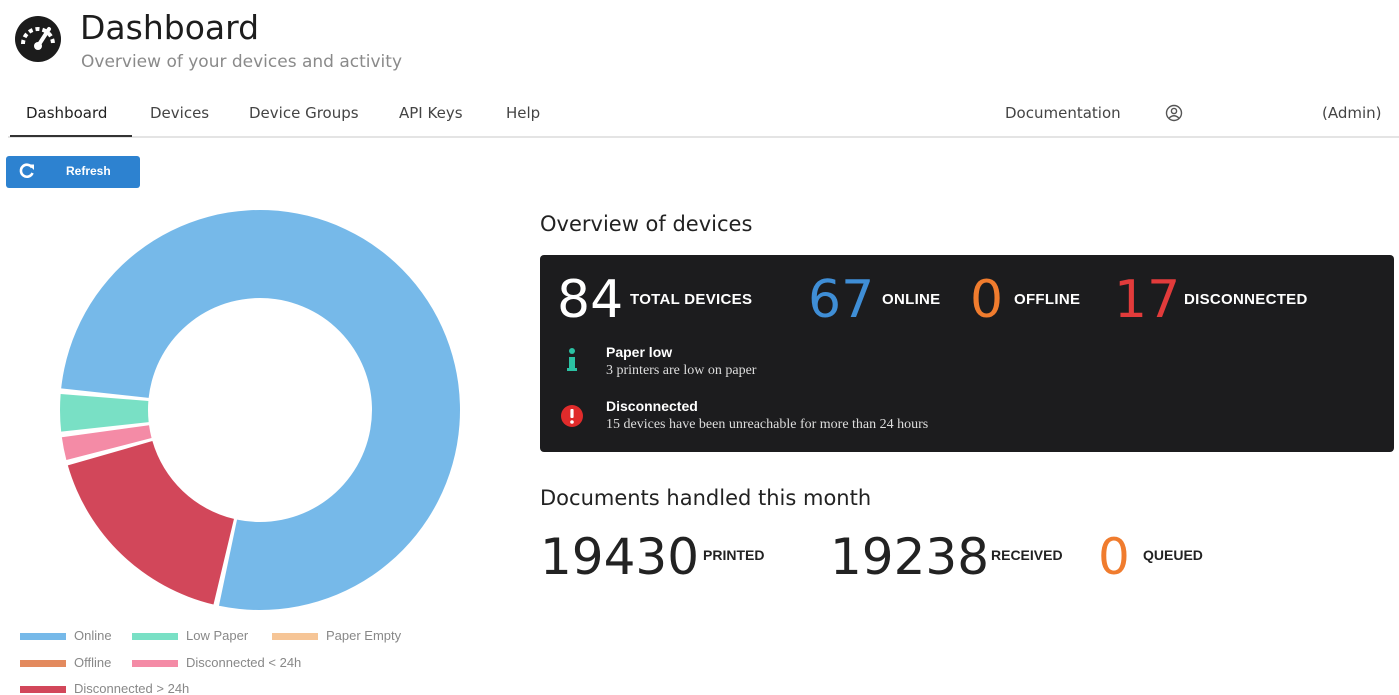 Image resolution: width=1399 pixels, height=695 pixels. Describe the element at coordinates (88, 171) in the screenshot. I see `refresh-label: Refresh` at that location.